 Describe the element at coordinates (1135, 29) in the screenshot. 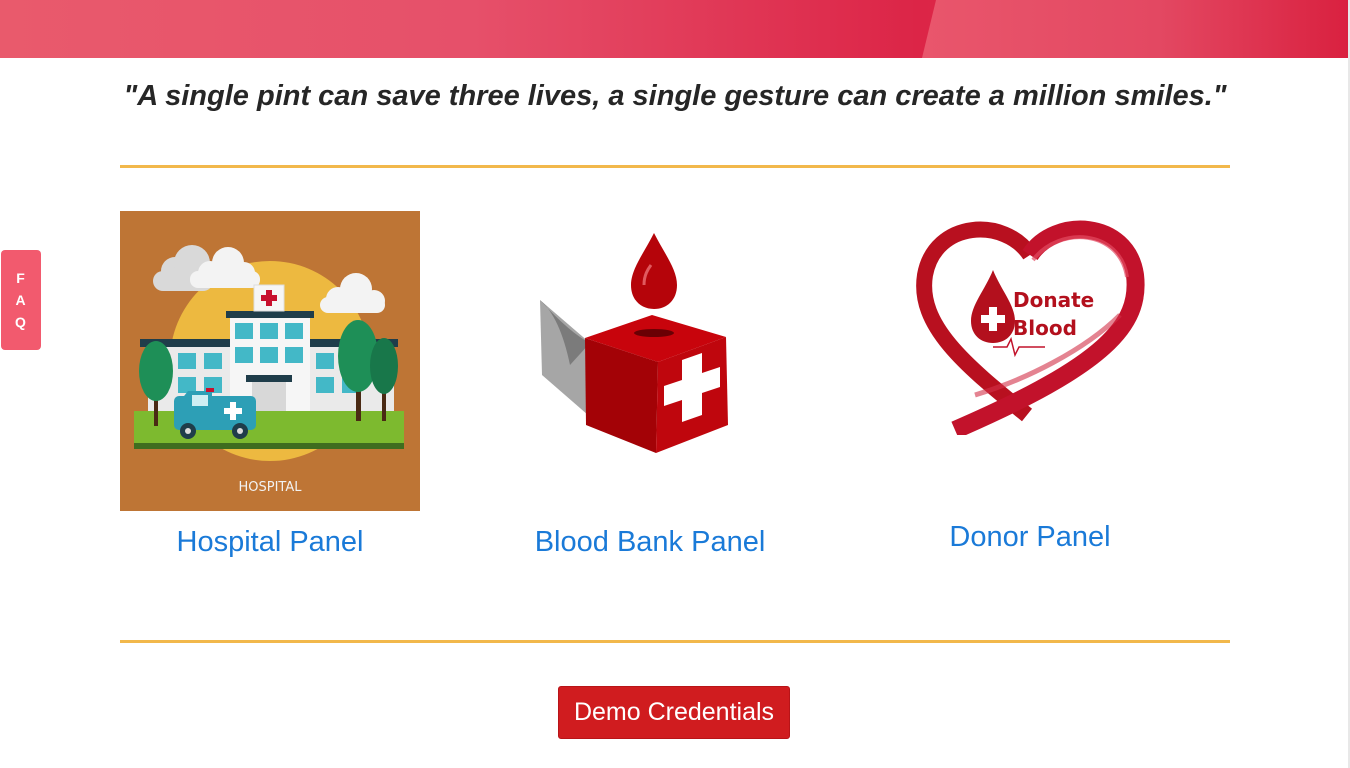

I see `header-facet` at that location.